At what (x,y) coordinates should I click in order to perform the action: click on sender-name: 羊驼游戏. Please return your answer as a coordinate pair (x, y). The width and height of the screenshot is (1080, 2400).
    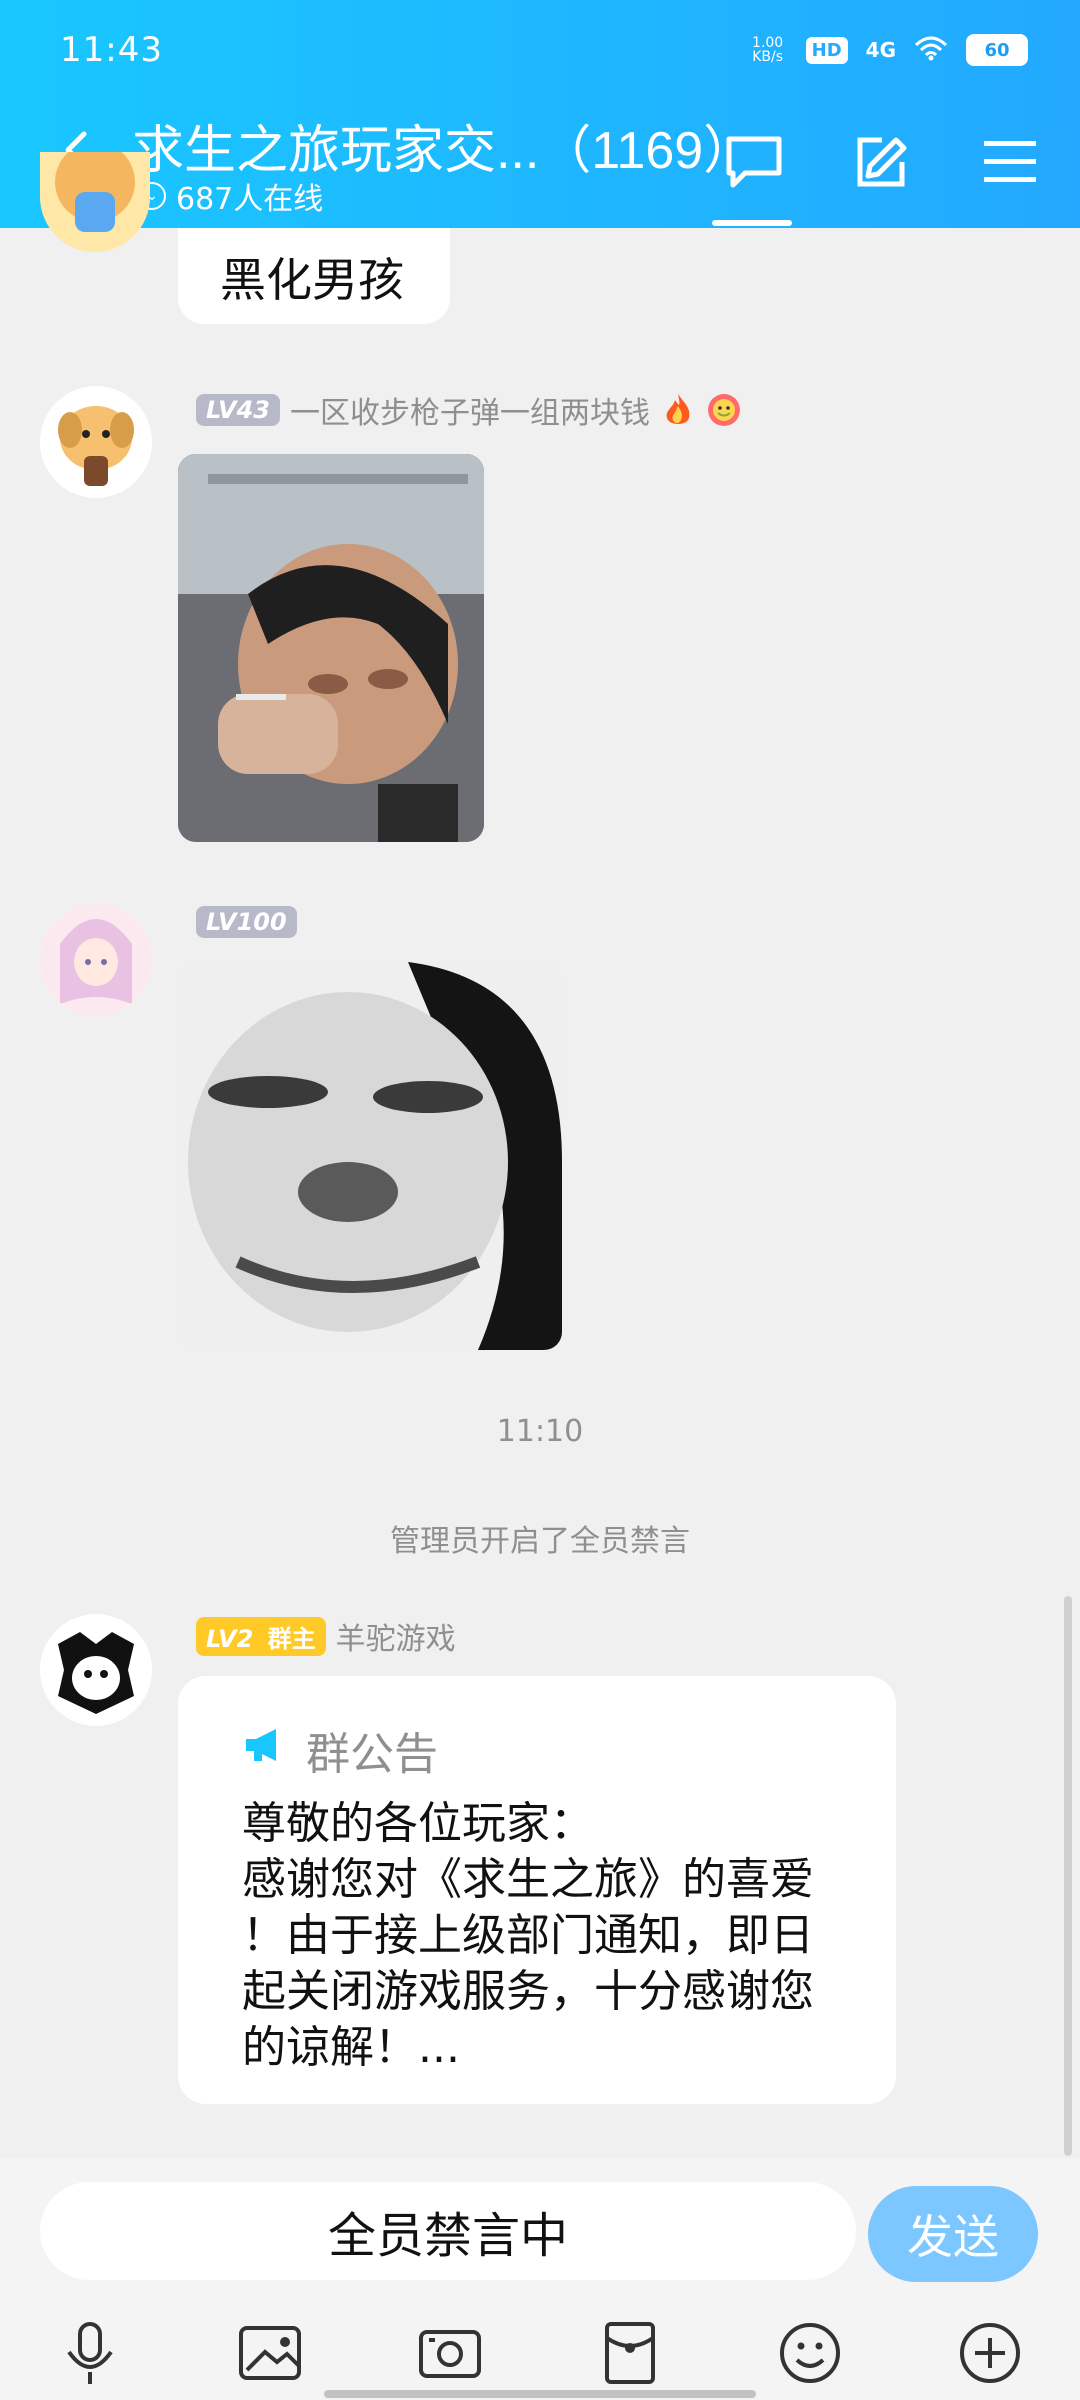
    Looking at the image, I should click on (396, 1636).